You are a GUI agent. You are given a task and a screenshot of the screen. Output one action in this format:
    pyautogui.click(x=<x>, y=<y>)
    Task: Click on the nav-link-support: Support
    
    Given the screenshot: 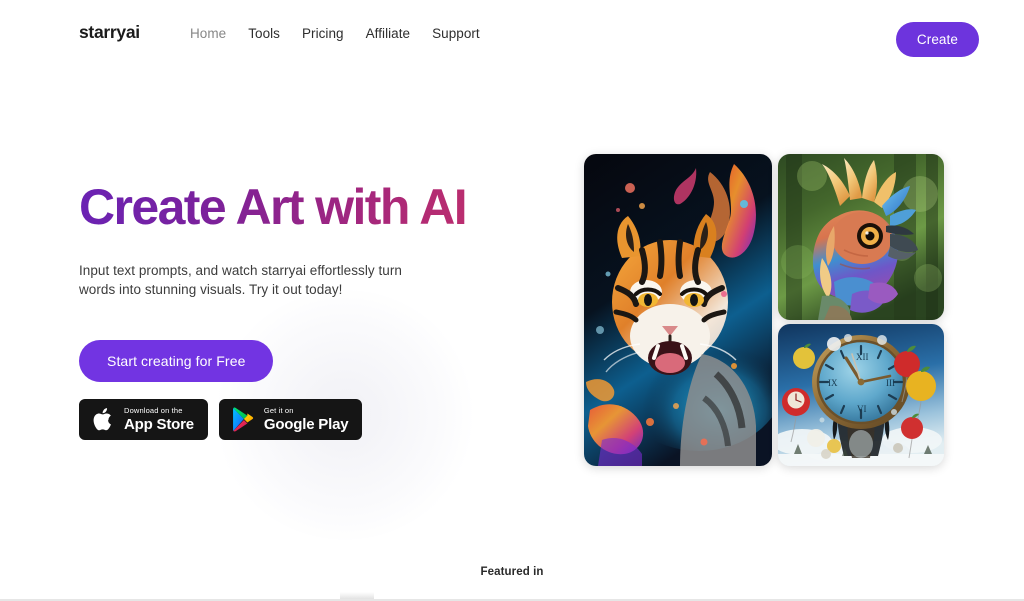 What is the action you would take?
    pyautogui.click(x=456, y=34)
    